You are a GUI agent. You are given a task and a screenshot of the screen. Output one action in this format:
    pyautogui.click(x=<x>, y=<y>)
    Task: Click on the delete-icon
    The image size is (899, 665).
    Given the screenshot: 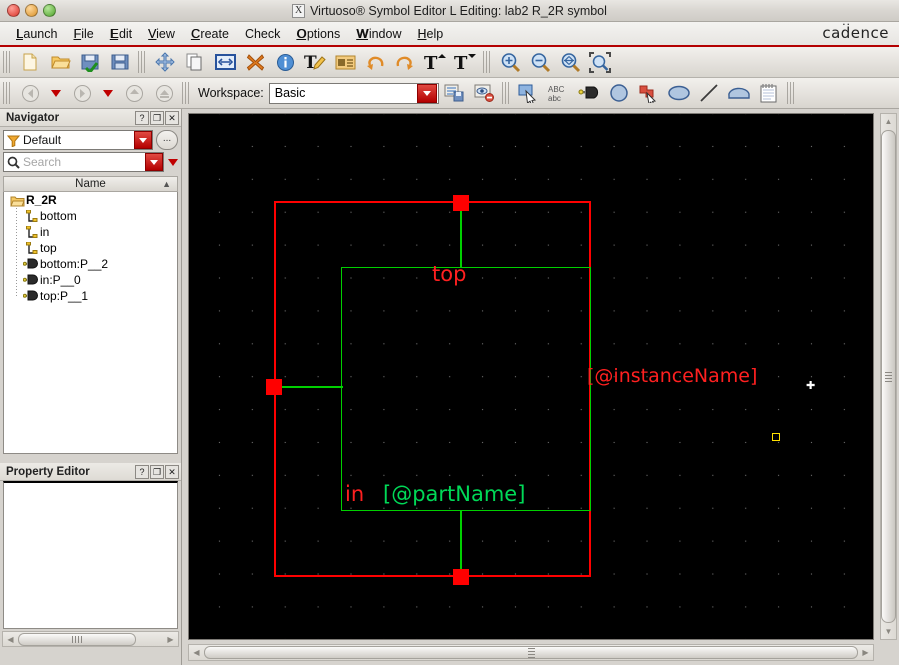 What is the action you would take?
    pyautogui.click(x=255, y=62)
    